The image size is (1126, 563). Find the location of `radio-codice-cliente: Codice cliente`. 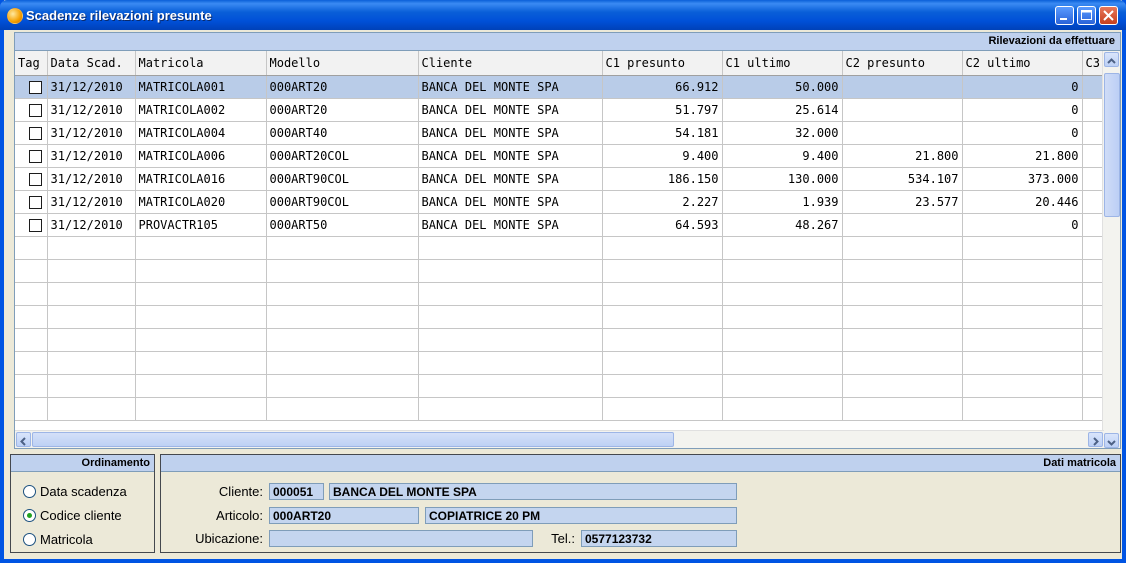

radio-codice-cliente: Codice cliente is located at coordinates (72, 515).